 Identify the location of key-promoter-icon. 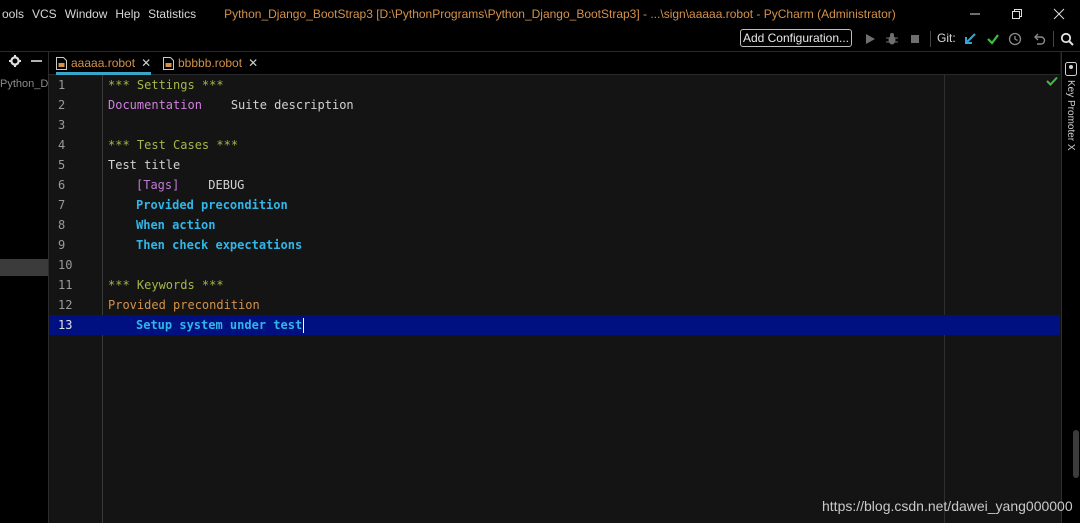
(1071, 69).